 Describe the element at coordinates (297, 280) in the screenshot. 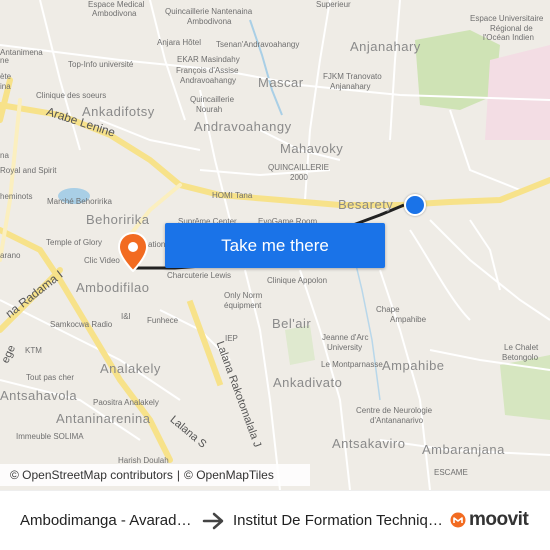

I see `poi-label: Clinique Appolon` at that location.